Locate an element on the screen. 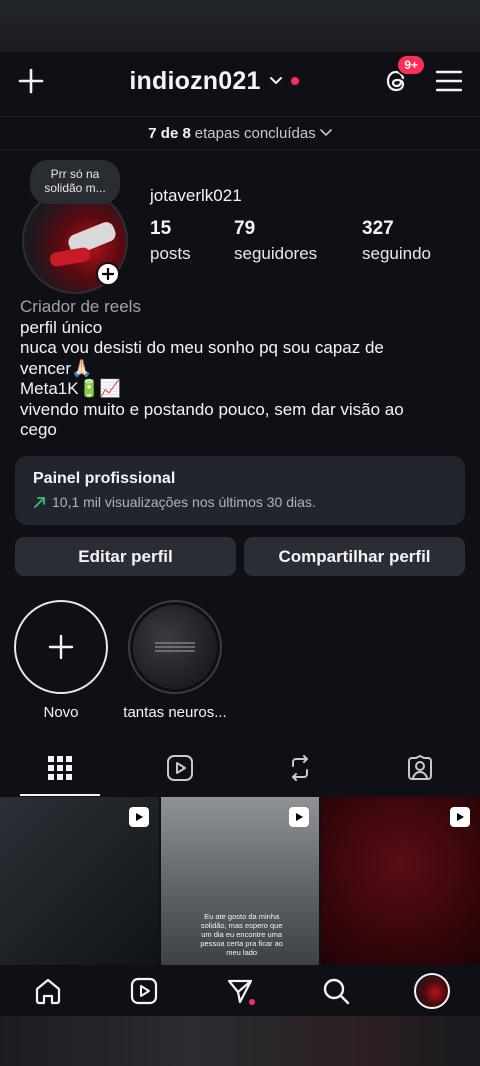  stat-label: seguidores is located at coordinates (276, 253).